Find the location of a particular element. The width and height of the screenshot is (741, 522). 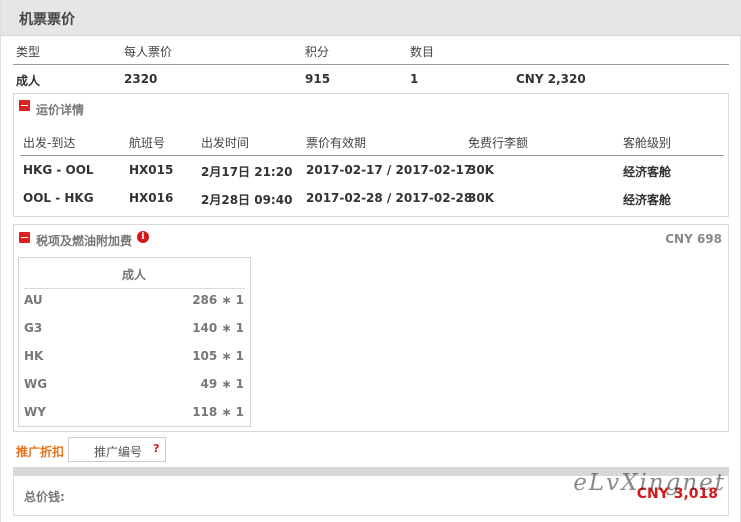

col-baggage-header: 免费行李额 is located at coordinates (498, 143).